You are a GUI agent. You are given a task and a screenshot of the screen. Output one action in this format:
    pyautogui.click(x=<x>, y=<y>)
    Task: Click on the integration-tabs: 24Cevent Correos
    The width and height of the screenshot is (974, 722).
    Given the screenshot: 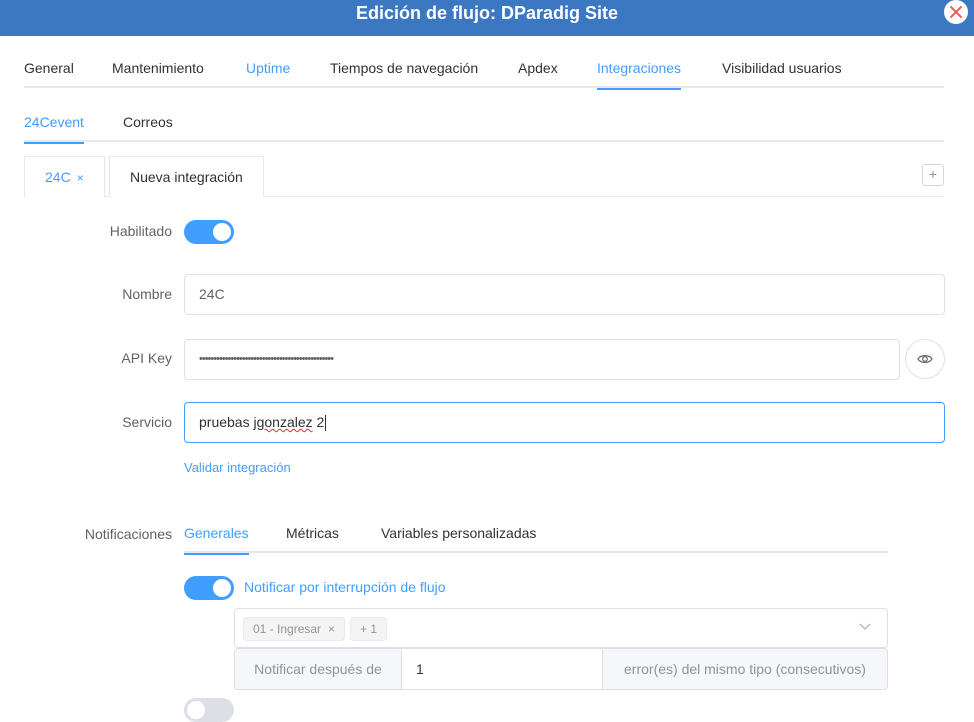 What is the action you would take?
    pyautogui.click(x=484, y=123)
    